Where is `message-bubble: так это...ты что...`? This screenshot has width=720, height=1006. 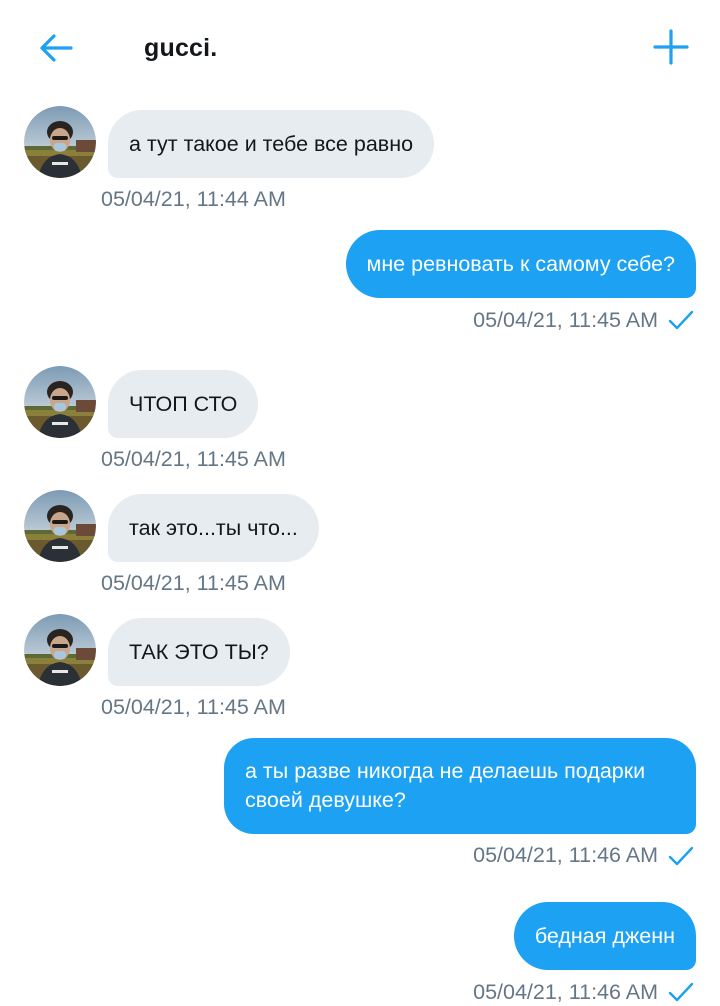
message-bubble: так это...ты что... is located at coordinates (213, 528).